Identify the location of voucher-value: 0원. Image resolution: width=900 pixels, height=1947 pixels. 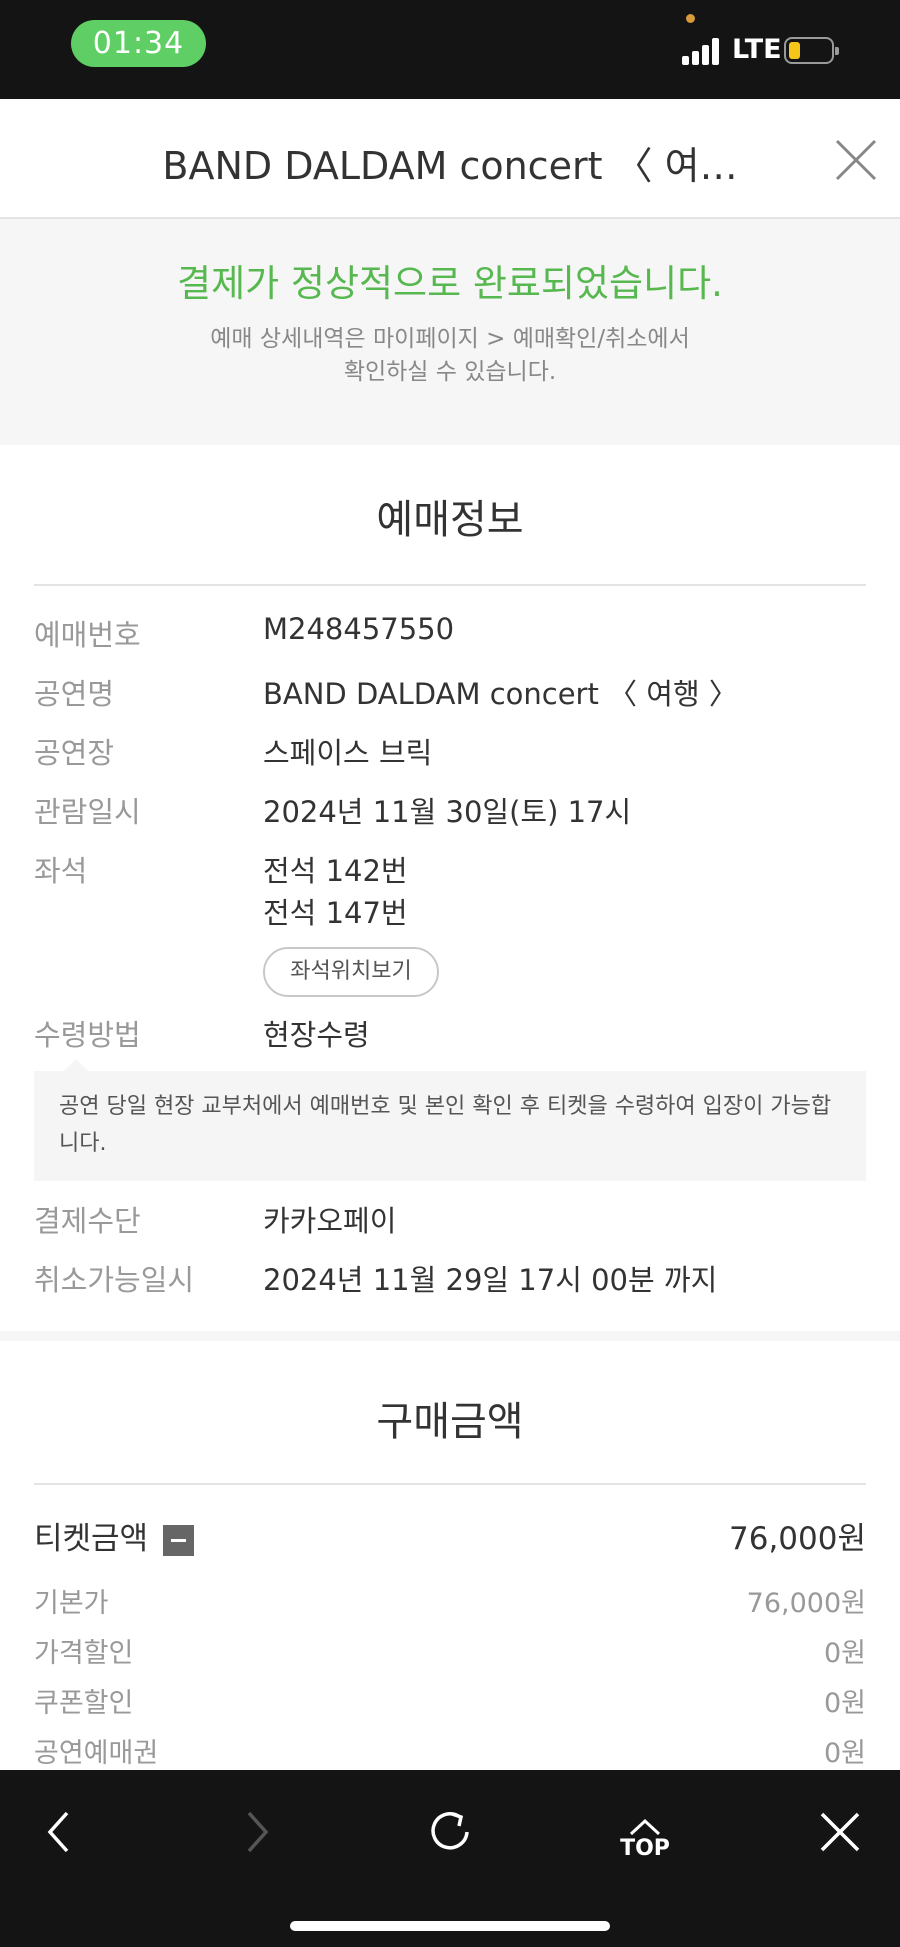
(844, 1753).